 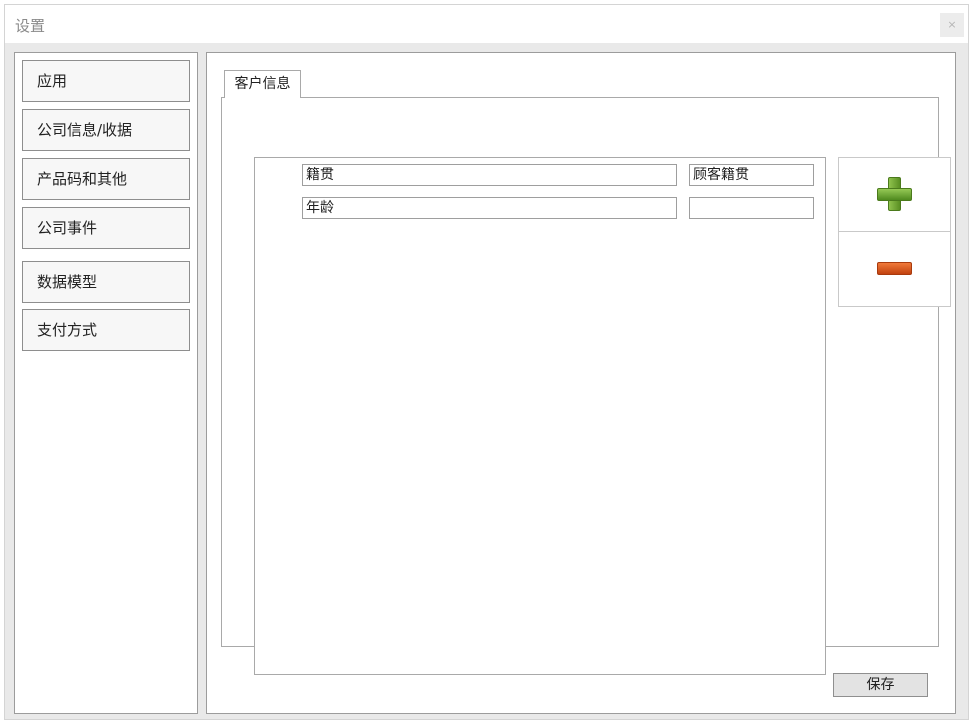 I want to click on dialog-title: 设置, so click(x=30, y=26).